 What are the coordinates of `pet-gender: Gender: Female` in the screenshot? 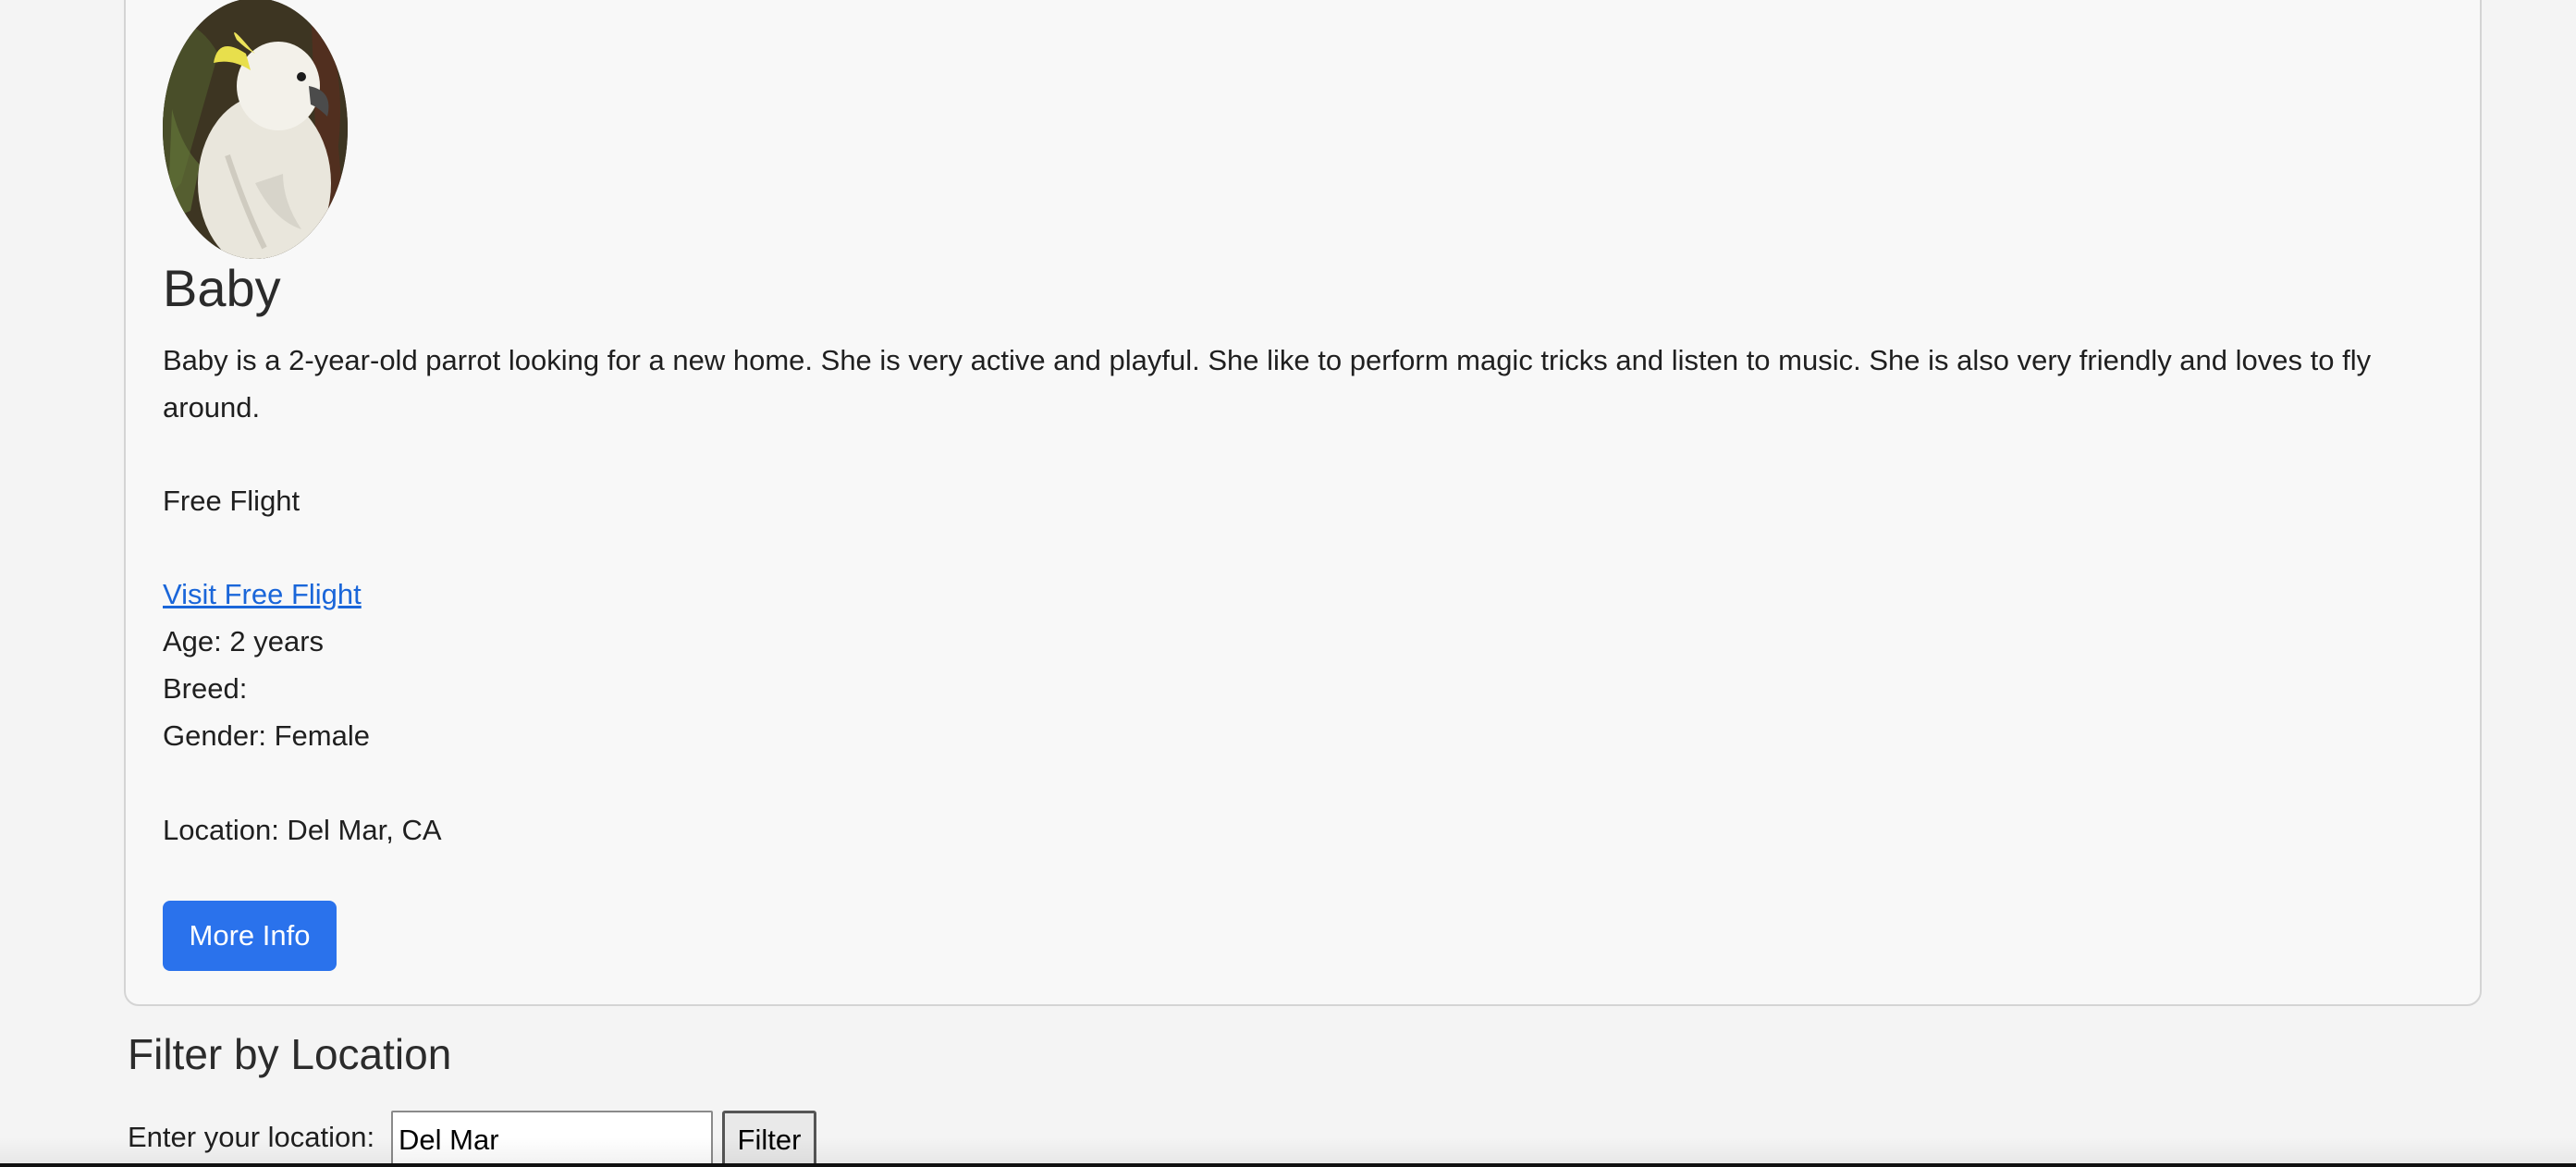 It's located at (266, 736).